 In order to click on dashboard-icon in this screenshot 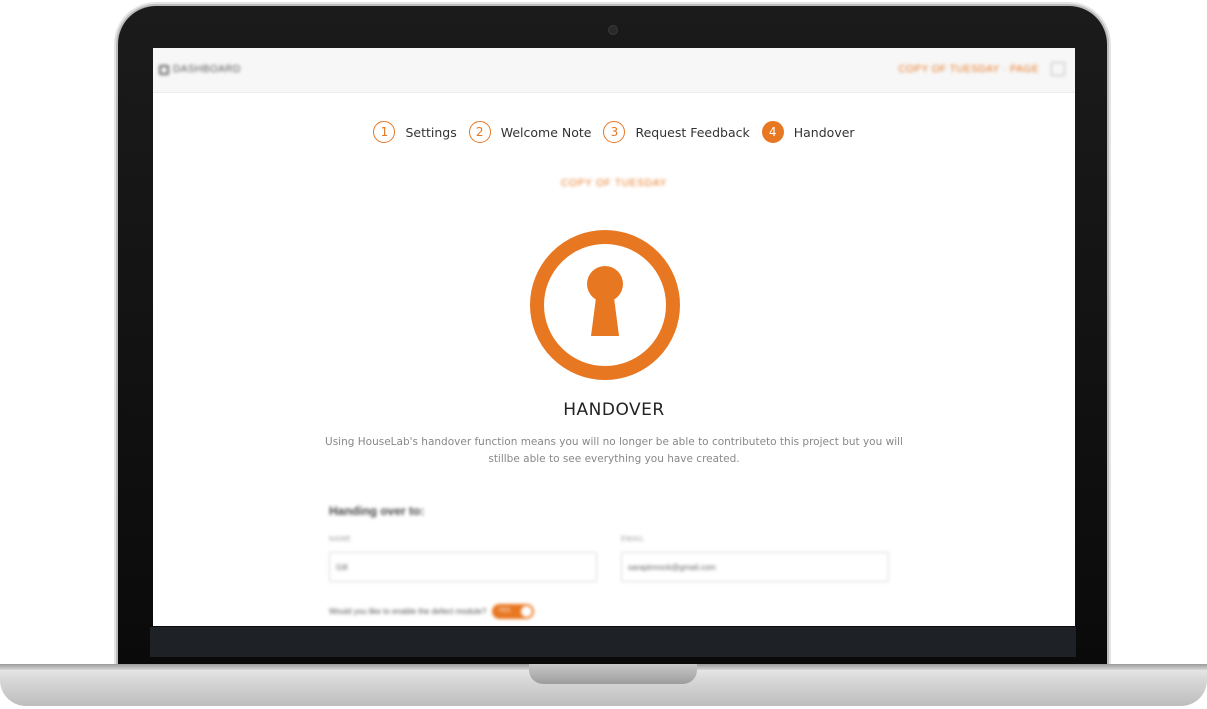, I will do `click(164, 69)`.